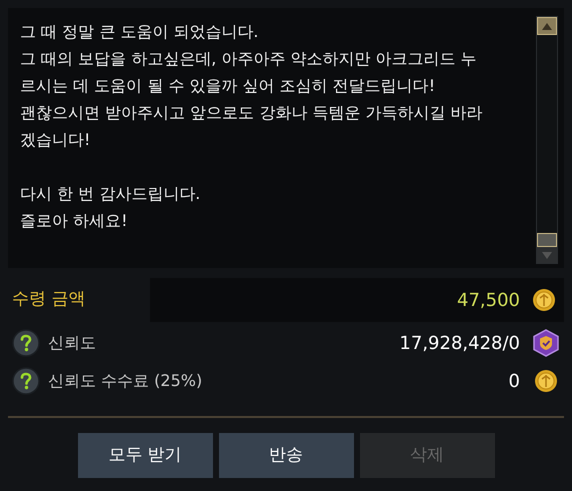  Describe the element at coordinates (145, 455) in the screenshot. I see `action-button: 모두 받기` at that location.